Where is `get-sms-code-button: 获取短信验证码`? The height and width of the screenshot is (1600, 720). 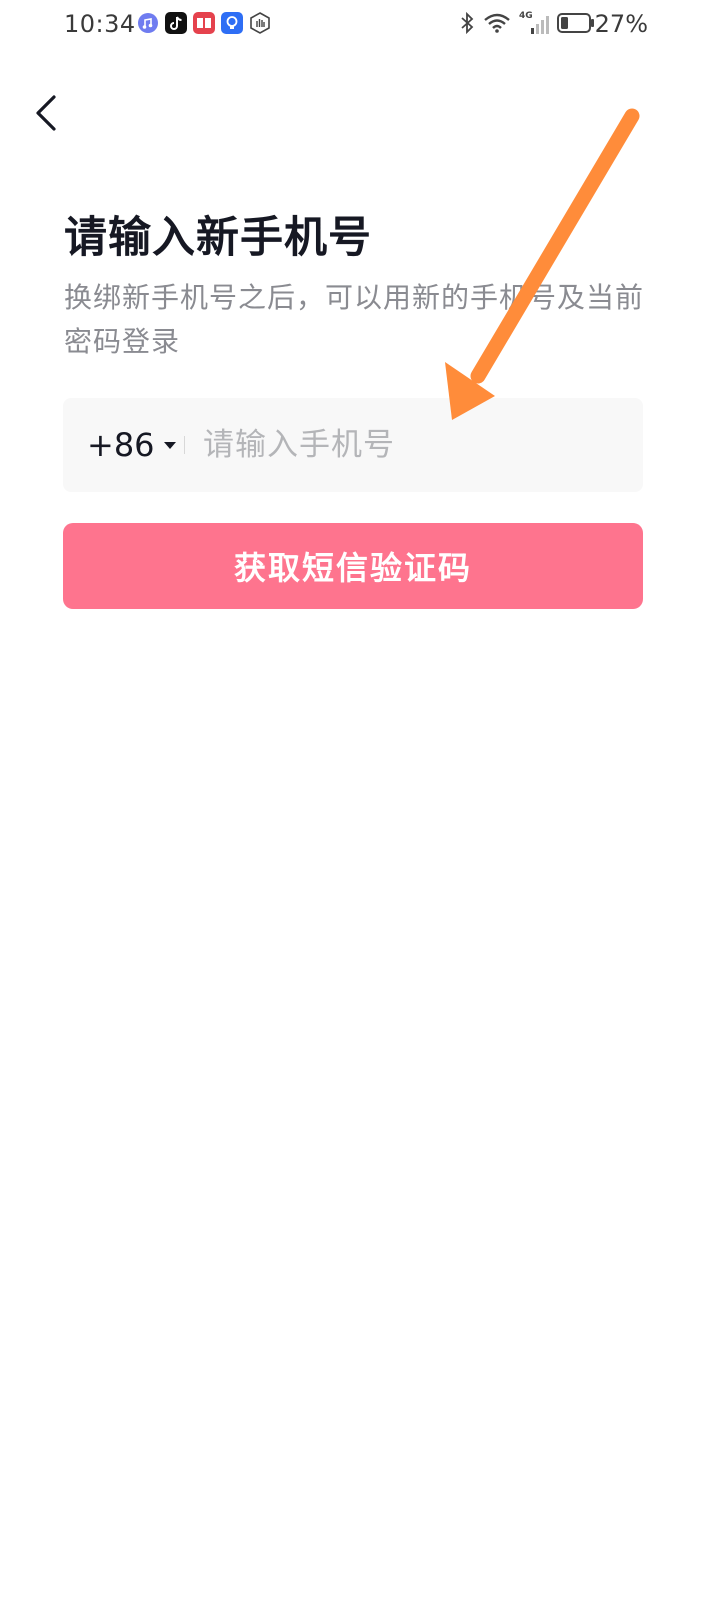 get-sms-code-button: 获取短信验证码 is located at coordinates (353, 566).